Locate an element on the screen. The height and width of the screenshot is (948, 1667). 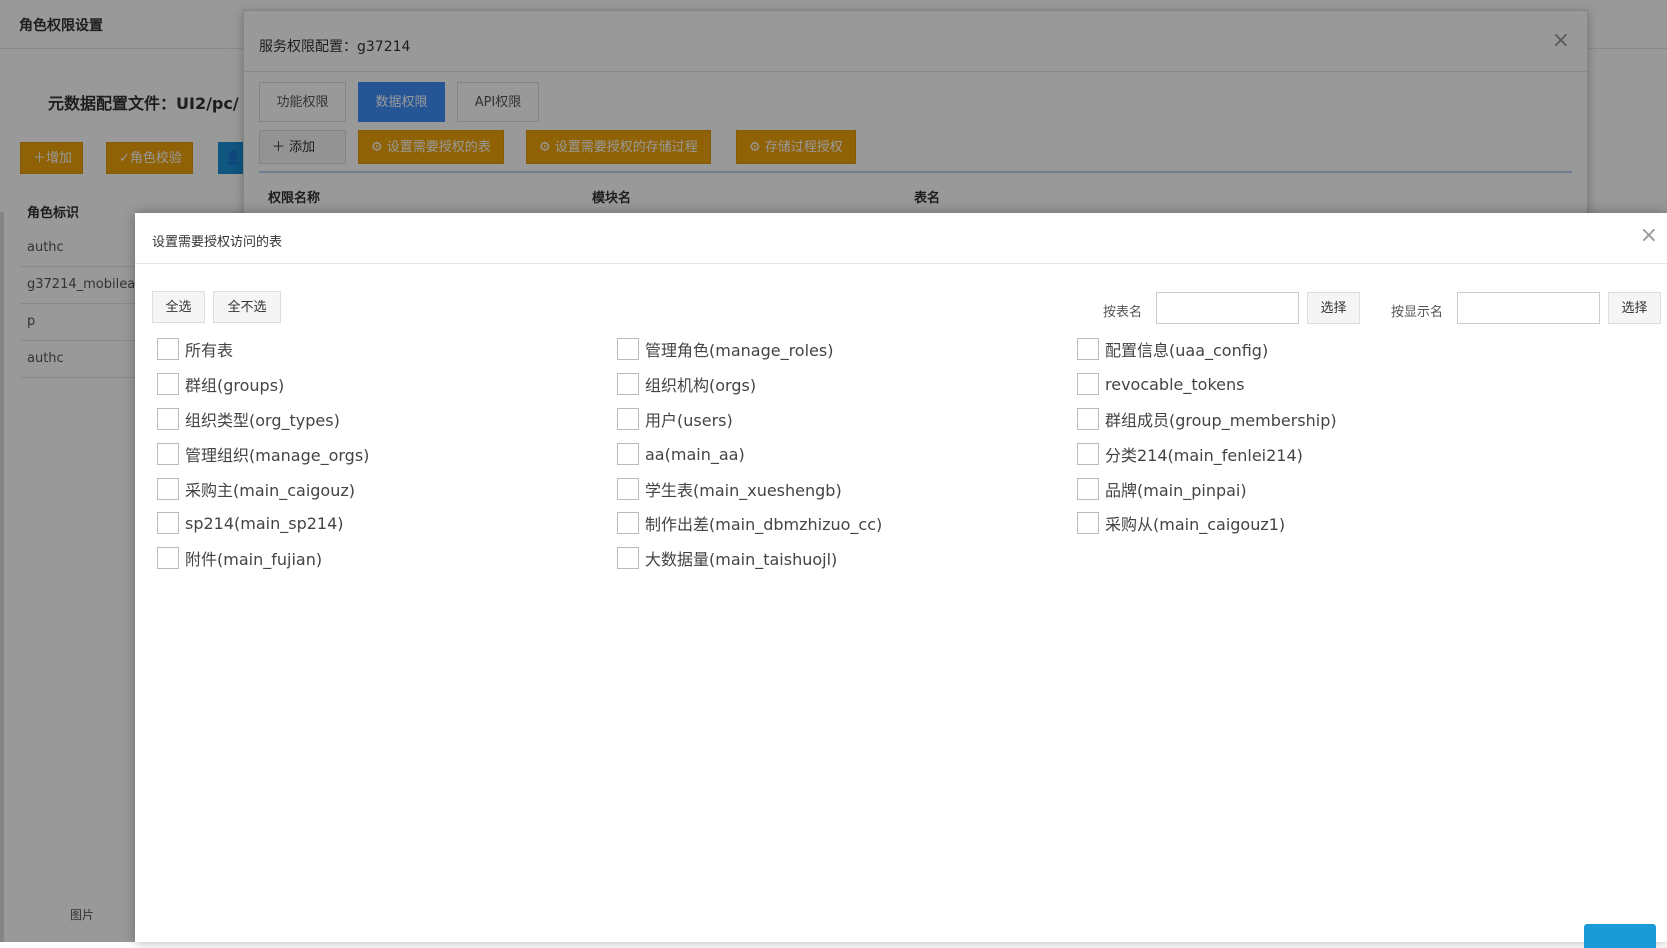
close-icon: × is located at coordinates (1649, 236).